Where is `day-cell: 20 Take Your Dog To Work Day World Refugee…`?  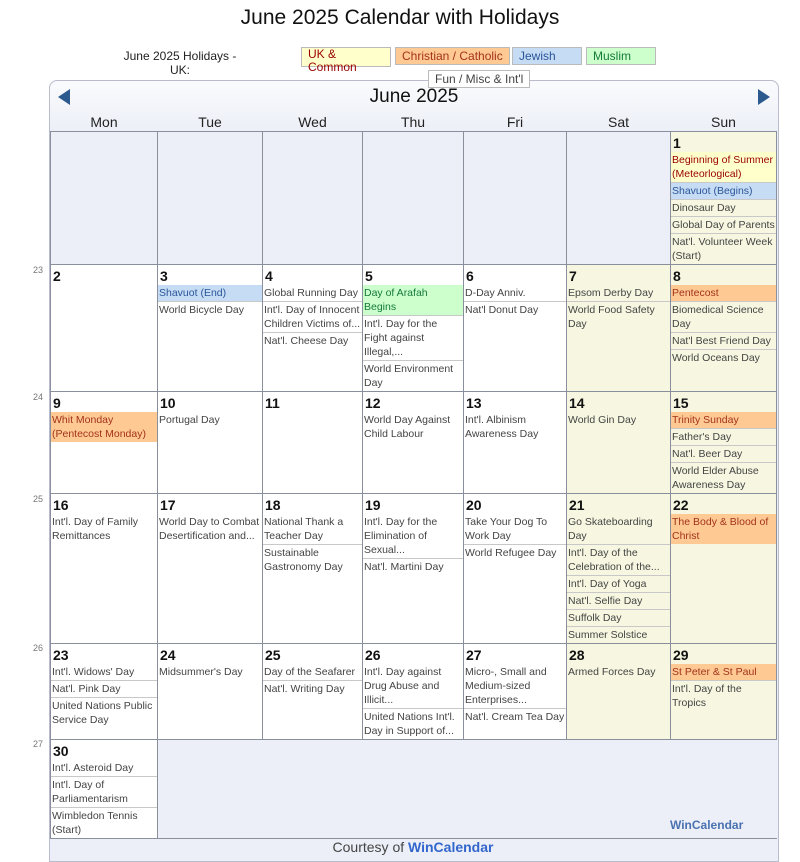 day-cell: 20 Take Your Dog To Work Day World Refugee… is located at coordinates (515, 568).